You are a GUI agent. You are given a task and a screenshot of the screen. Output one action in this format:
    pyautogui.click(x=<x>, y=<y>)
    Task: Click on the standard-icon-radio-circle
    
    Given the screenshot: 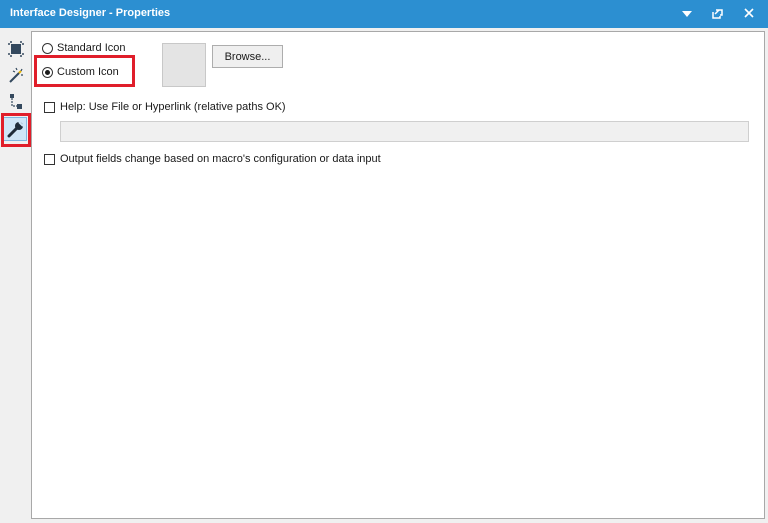 What is the action you would take?
    pyautogui.click(x=47, y=48)
    